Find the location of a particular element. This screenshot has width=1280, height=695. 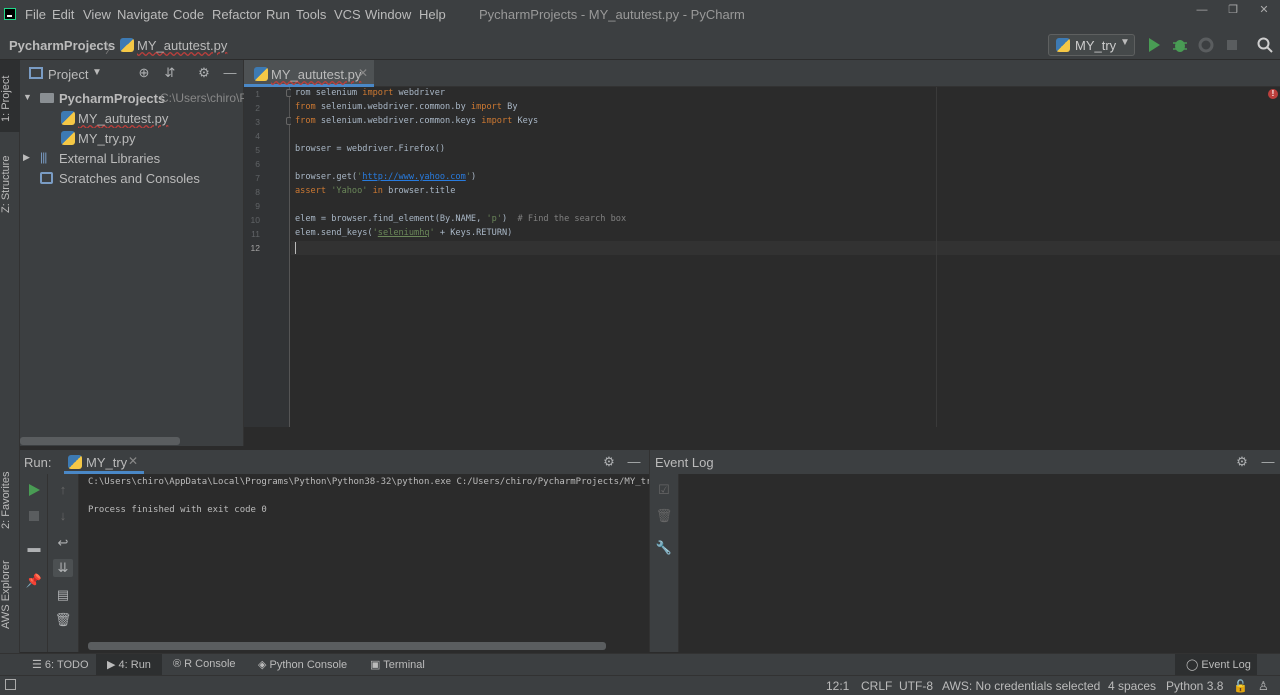

run-panel-label: Run: is located at coordinates (38, 462).